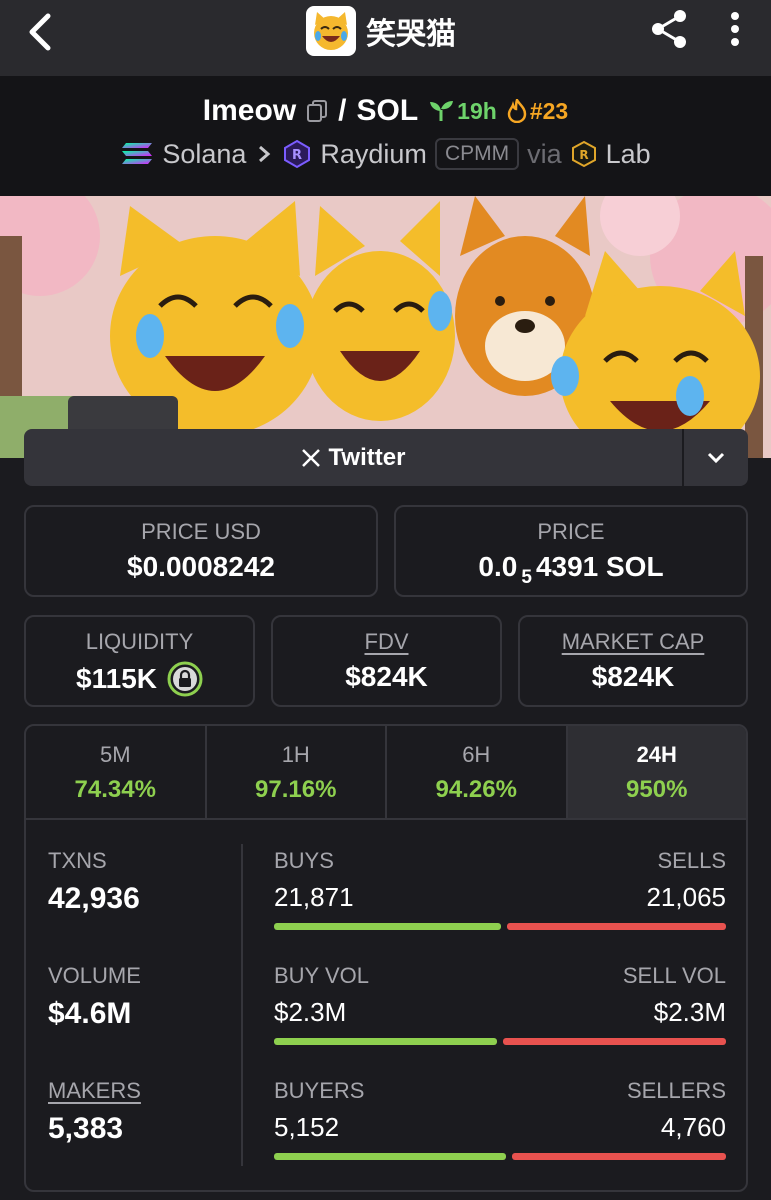 The height and width of the screenshot is (1200, 771). I want to click on twitter-link-button: Twitter, so click(353, 457).